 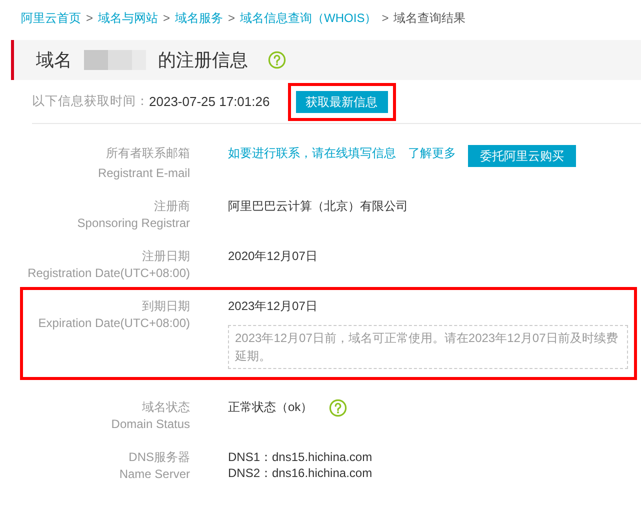 What do you see at coordinates (270, 407) in the screenshot?
I see `field-value: 正常状态（ok）` at bounding box center [270, 407].